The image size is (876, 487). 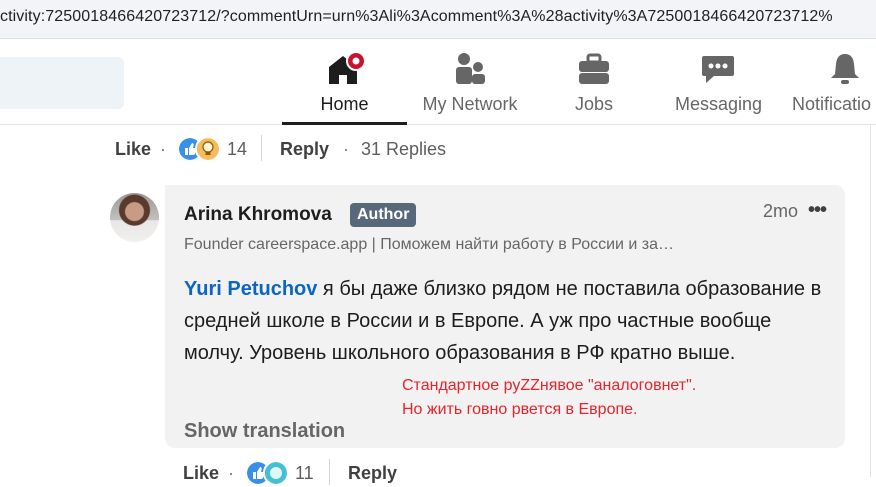 I want to click on nav-item-my-network: My Network, so click(x=470, y=81).